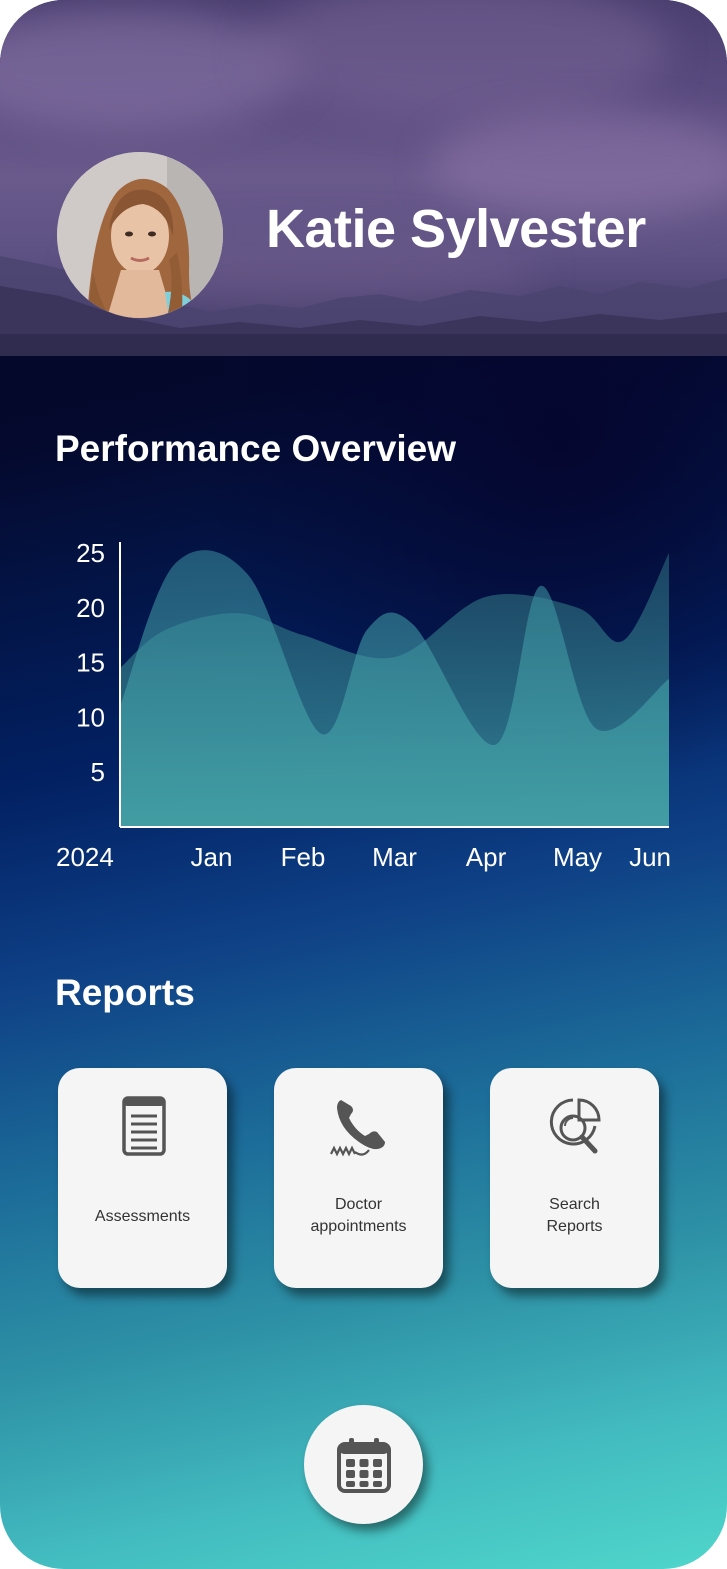 This screenshot has height=1569, width=727. Describe the element at coordinates (650, 857) in the screenshot. I see `x-tick-label: Jun` at that location.